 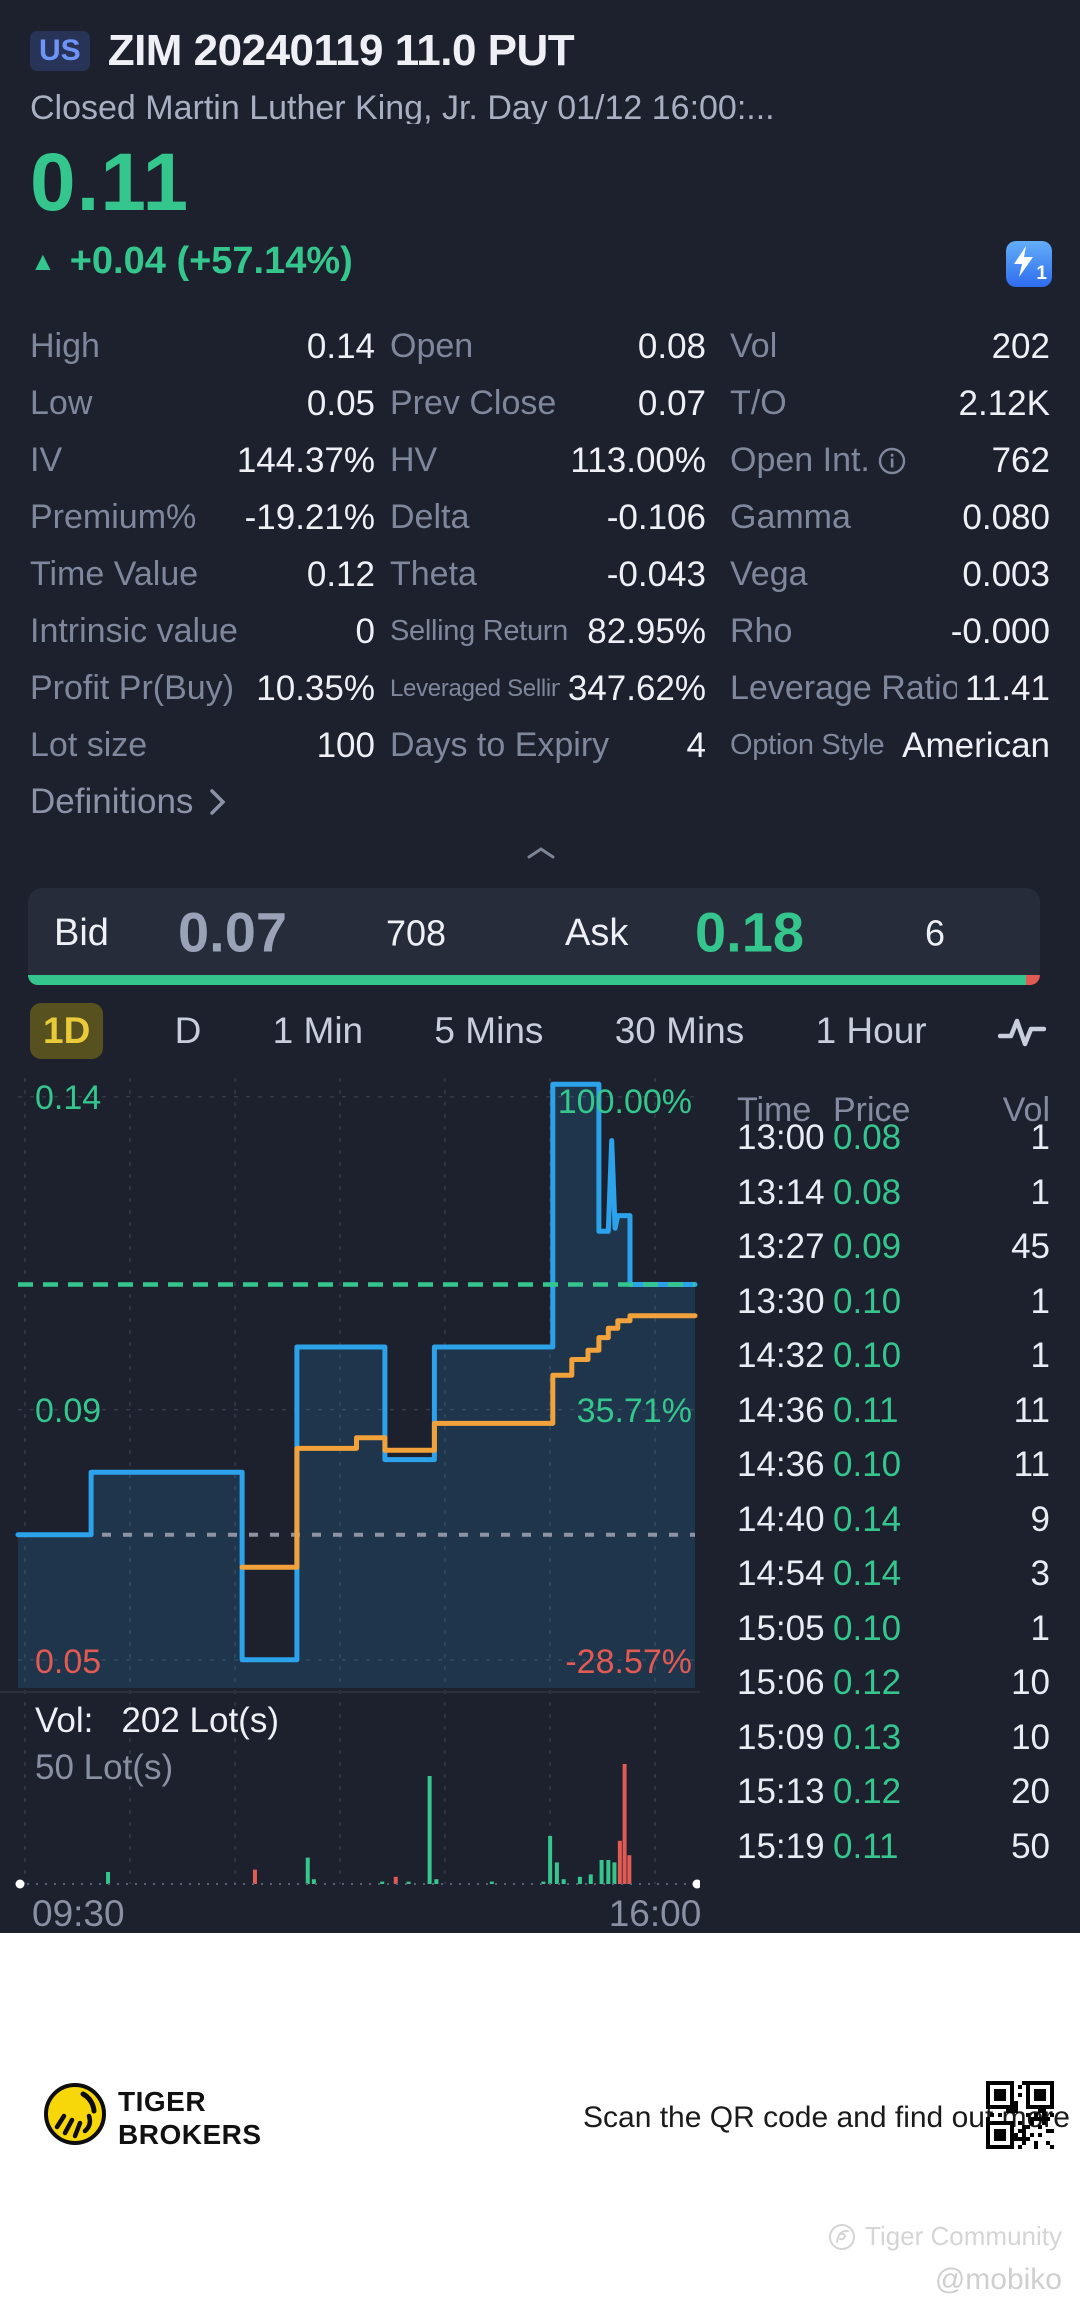 I want to click on market-badge: US, so click(x=60, y=51).